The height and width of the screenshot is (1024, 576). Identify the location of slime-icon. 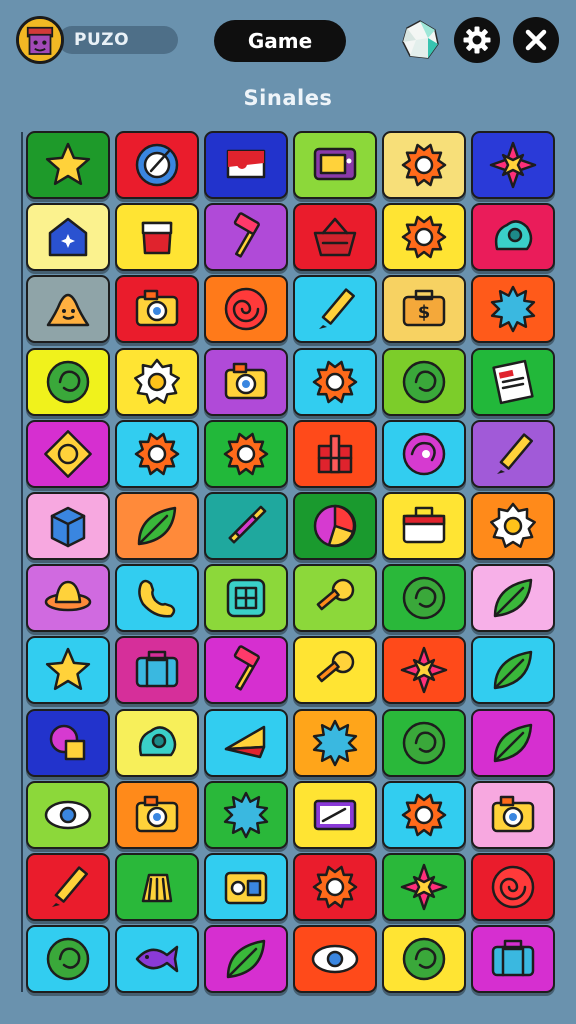
(68, 310).